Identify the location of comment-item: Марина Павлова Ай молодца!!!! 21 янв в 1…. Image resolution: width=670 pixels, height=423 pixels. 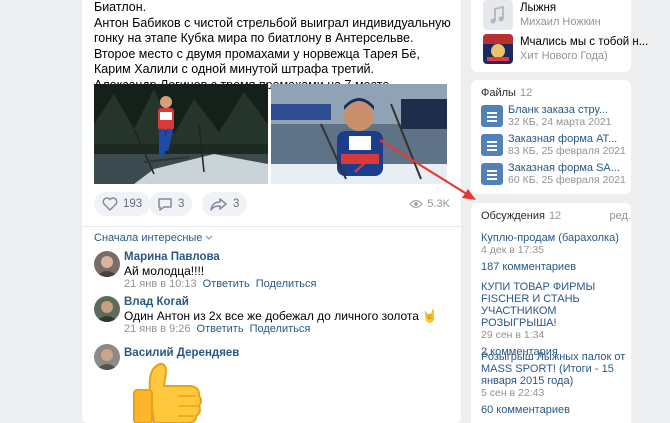
(264, 271).